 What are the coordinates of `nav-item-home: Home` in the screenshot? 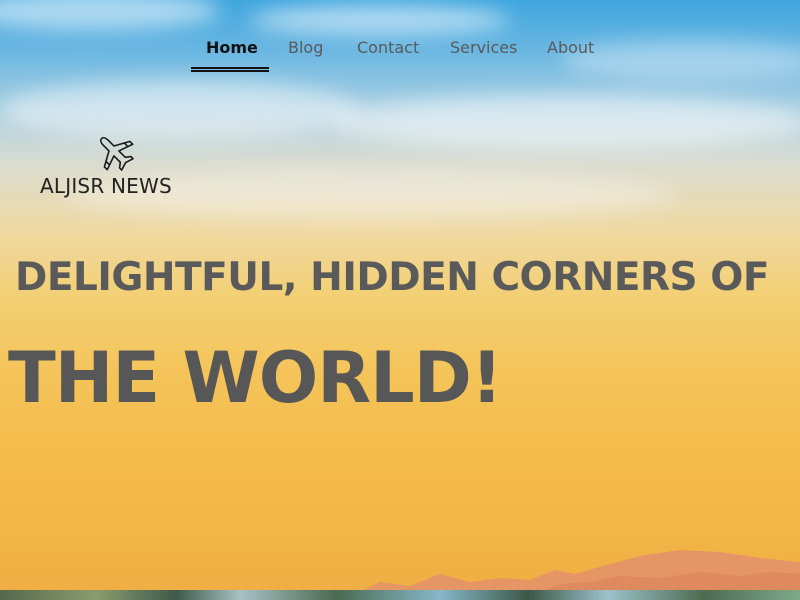 It's located at (232, 47).